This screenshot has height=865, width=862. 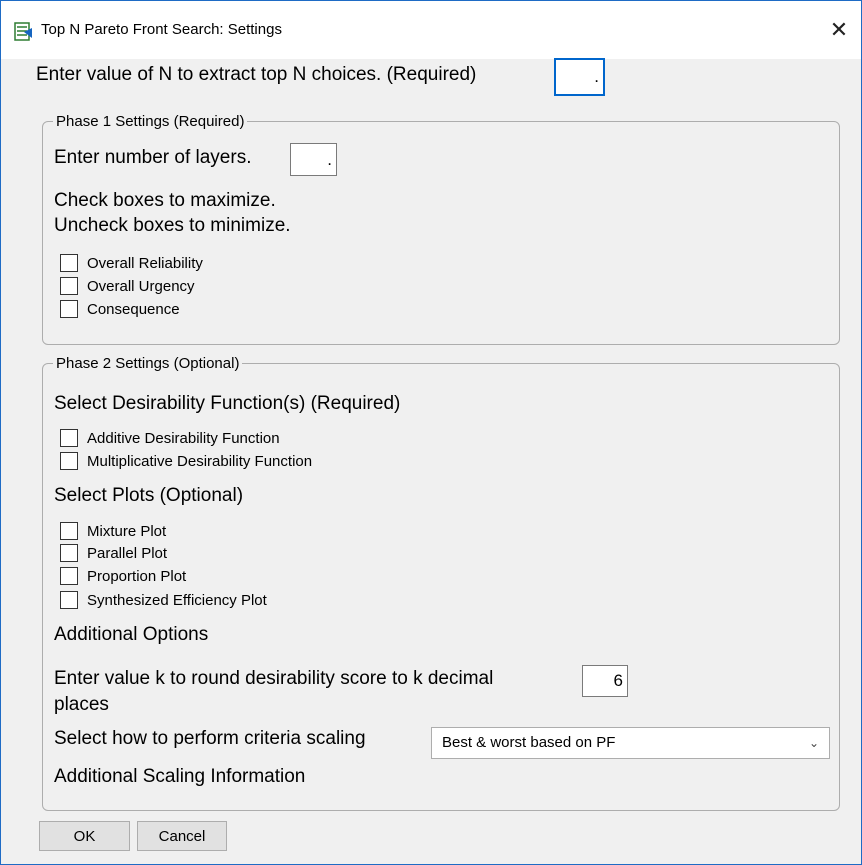 What do you see at coordinates (81, 704) in the screenshot?
I see `round-prompt-continued: places` at bounding box center [81, 704].